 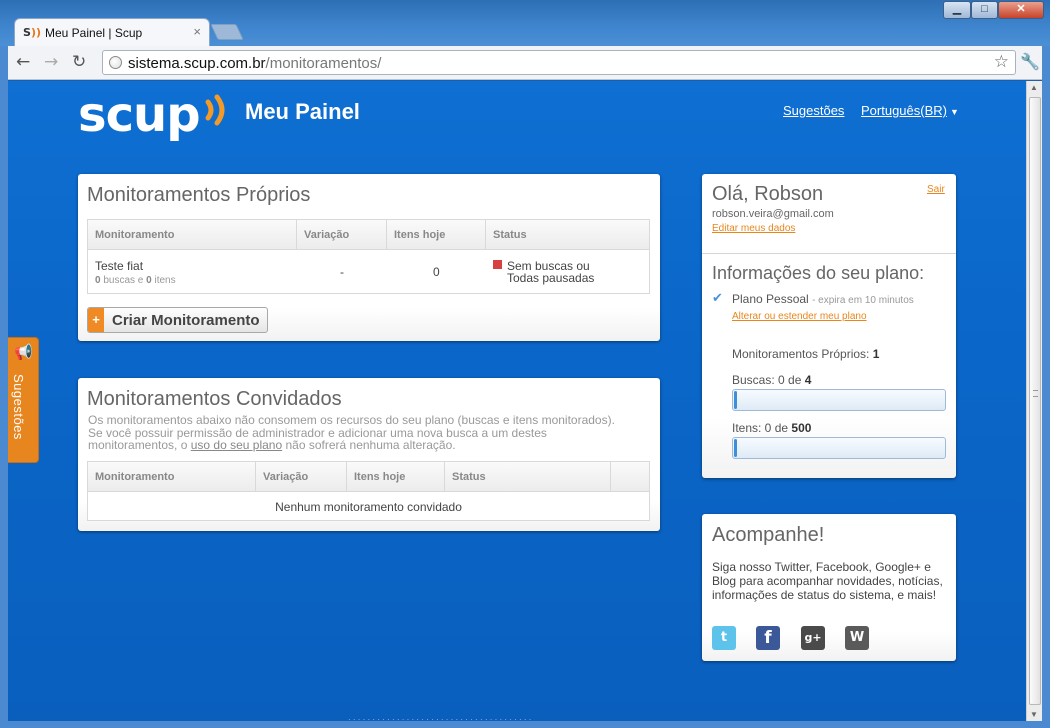 What do you see at coordinates (1030, 62) in the screenshot?
I see `wrench-icon: 🔧` at bounding box center [1030, 62].